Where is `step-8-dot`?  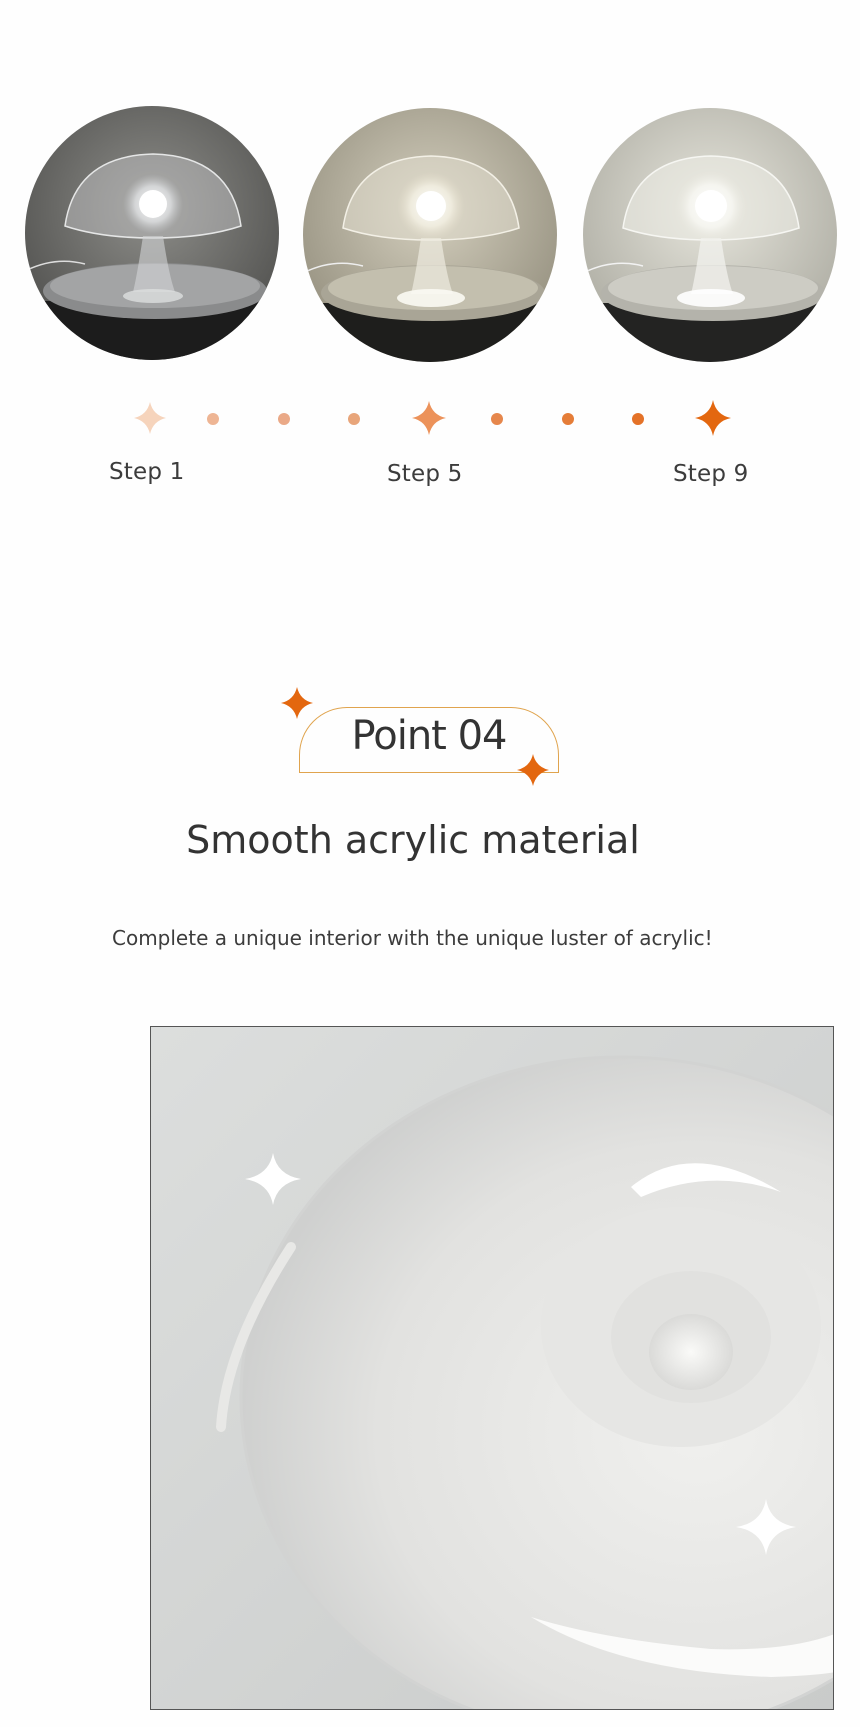
step-8-dot is located at coordinates (638, 419).